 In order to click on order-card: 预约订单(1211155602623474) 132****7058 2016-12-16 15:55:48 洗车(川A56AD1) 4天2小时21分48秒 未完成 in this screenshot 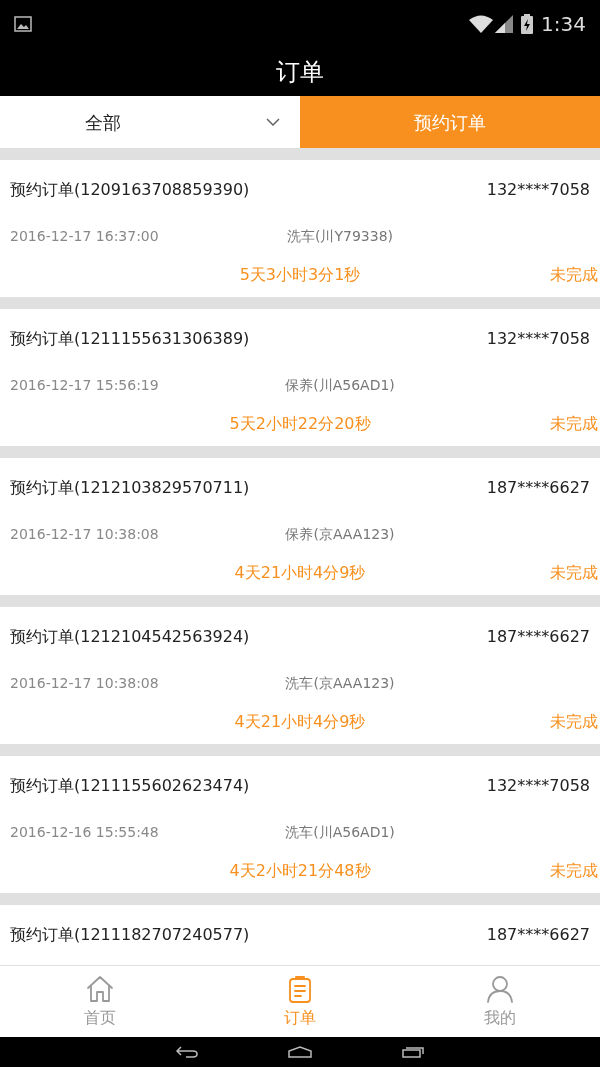, I will do `click(300, 824)`.